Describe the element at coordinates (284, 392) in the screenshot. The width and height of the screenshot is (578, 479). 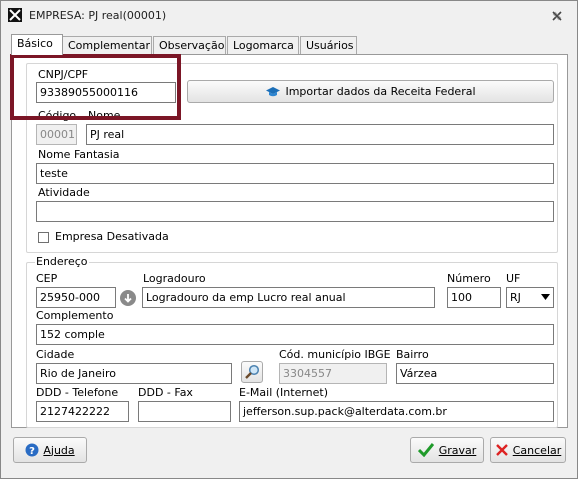
I see `email-label: E-Mail (Internet)` at that location.